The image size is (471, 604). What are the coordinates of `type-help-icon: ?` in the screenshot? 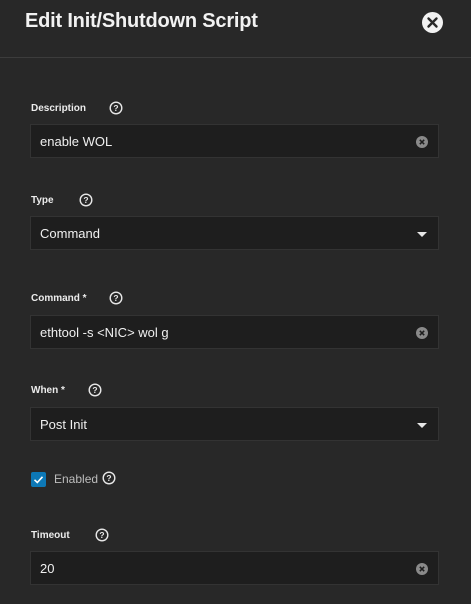 It's located at (86, 200).